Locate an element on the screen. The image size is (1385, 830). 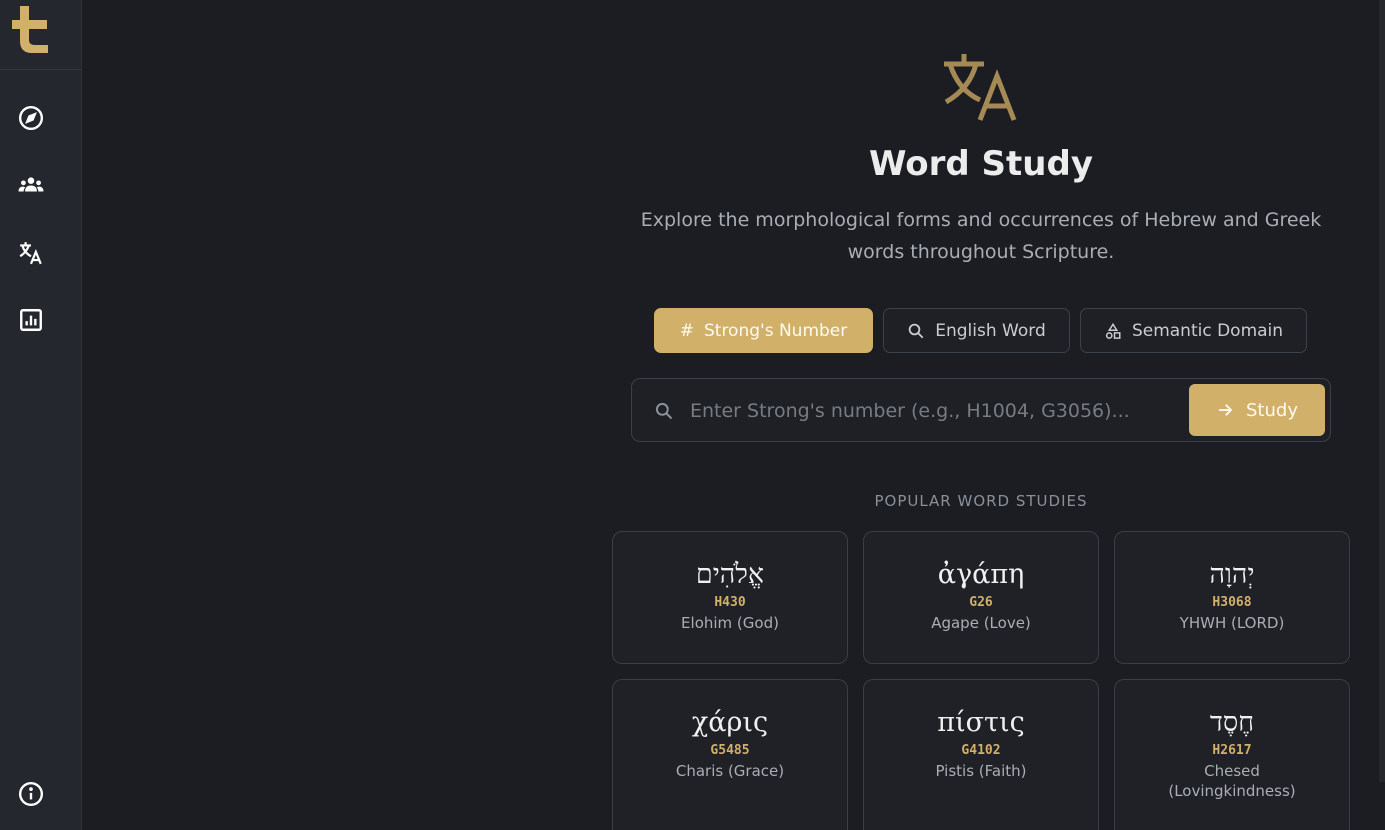
cross-logo-icon is located at coordinates (31, 29).